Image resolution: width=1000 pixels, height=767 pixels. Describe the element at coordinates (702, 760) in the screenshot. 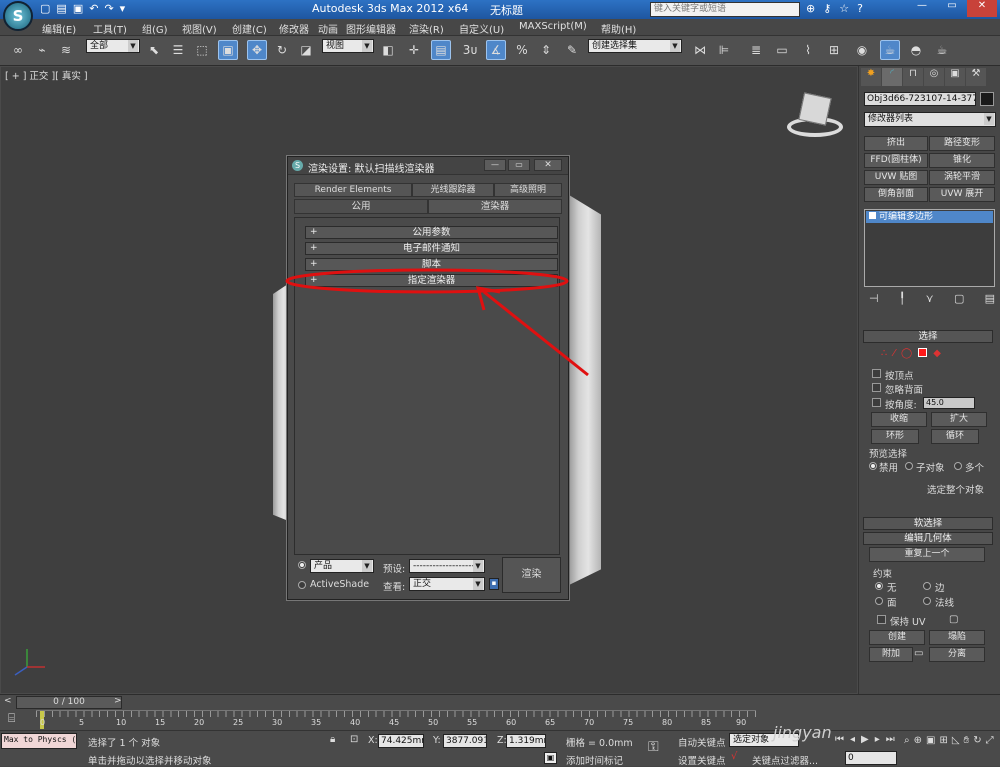

I see `set-key-button: 设置关键点` at that location.